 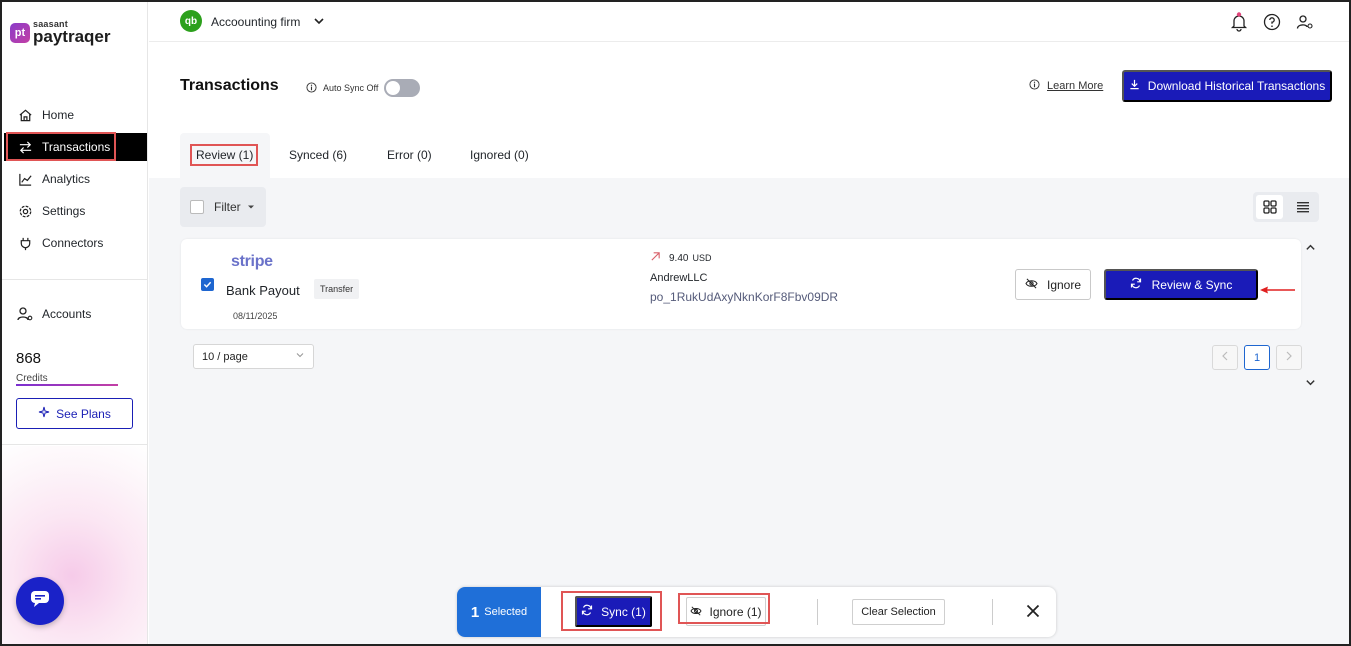 What do you see at coordinates (351, 88) in the screenshot?
I see `auto-sync-label: Auto Sync Off` at bounding box center [351, 88].